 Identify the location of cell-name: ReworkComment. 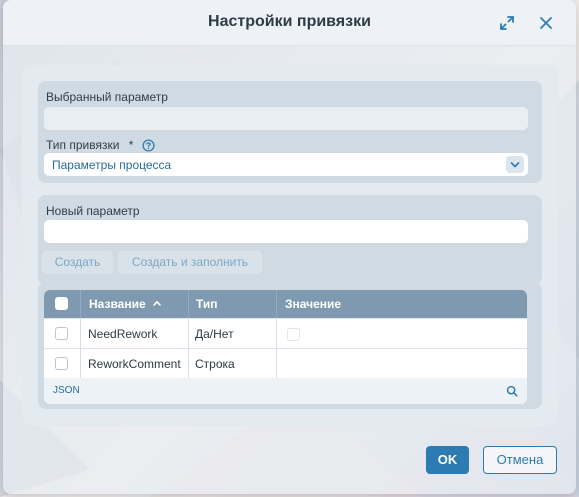
(134, 364).